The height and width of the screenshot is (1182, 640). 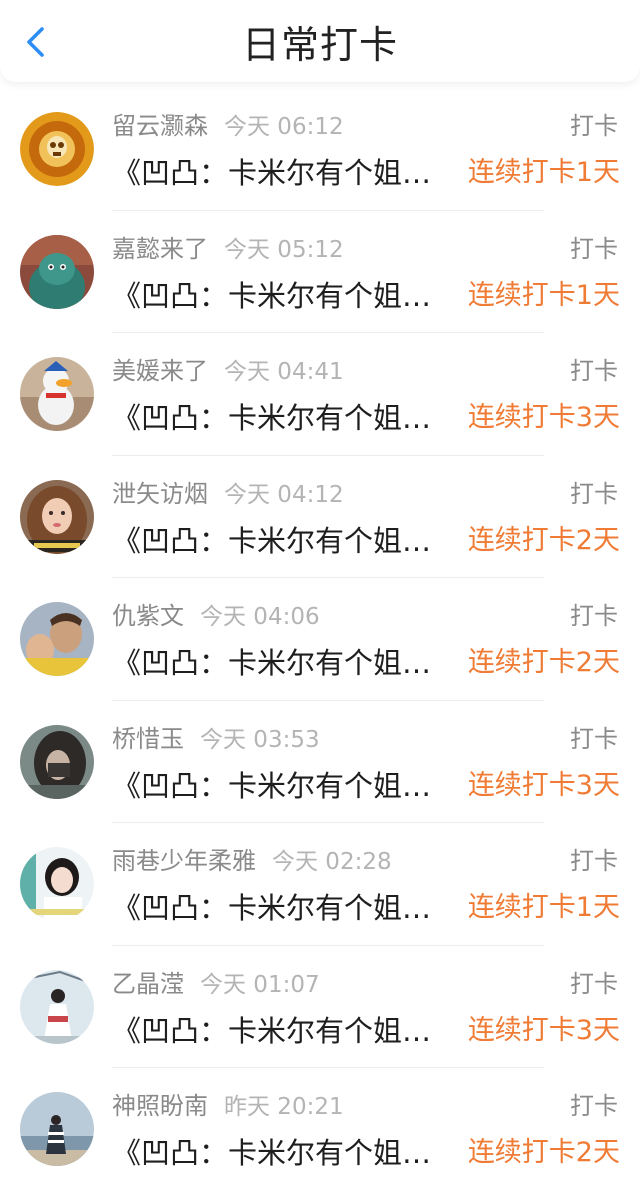 I want to click on user-name-text: 美媛来了, so click(x=160, y=371).